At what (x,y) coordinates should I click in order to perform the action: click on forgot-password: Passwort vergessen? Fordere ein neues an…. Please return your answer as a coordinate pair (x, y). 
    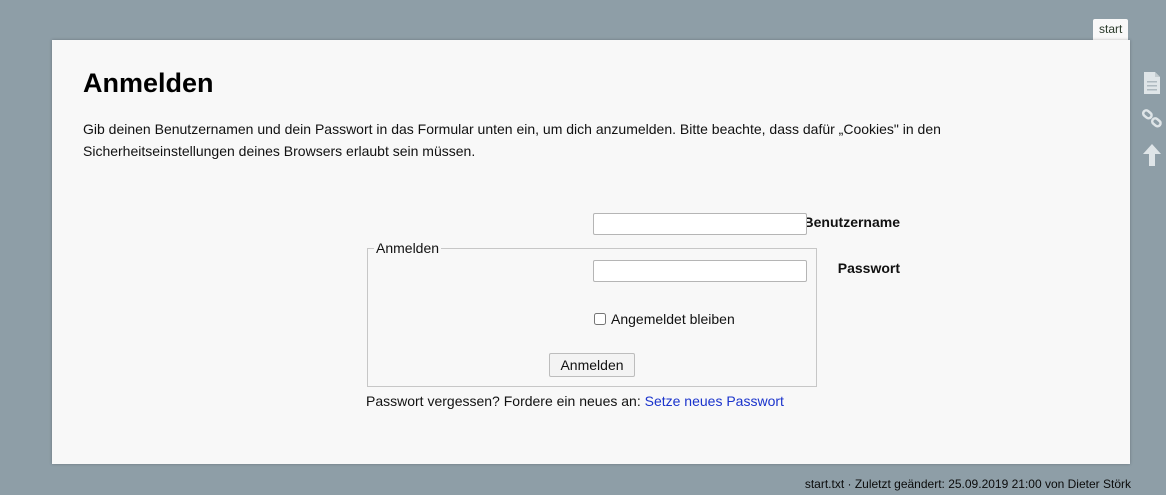
    Looking at the image, I should click on (575, 401).